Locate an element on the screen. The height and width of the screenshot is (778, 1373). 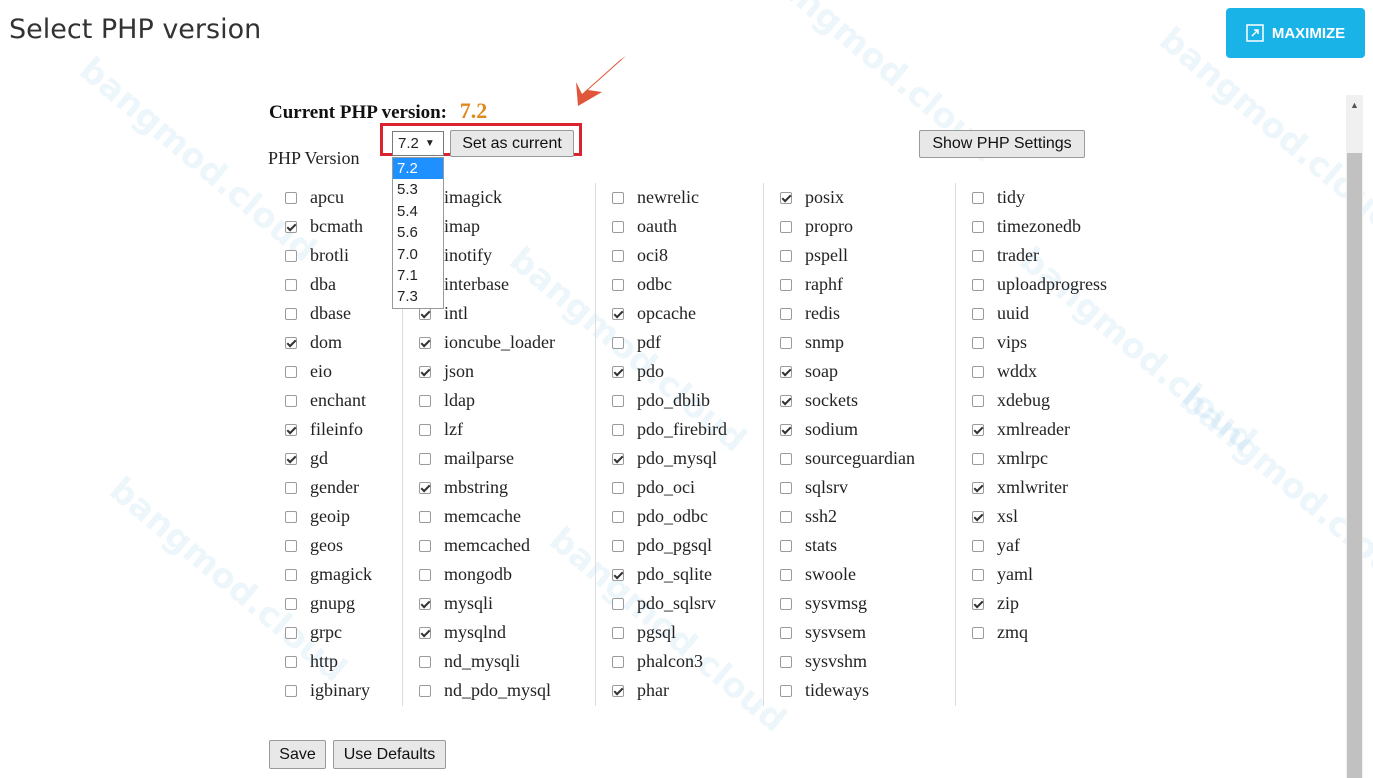
scrollbar: ▲ is located at coordinates (1354, 436).